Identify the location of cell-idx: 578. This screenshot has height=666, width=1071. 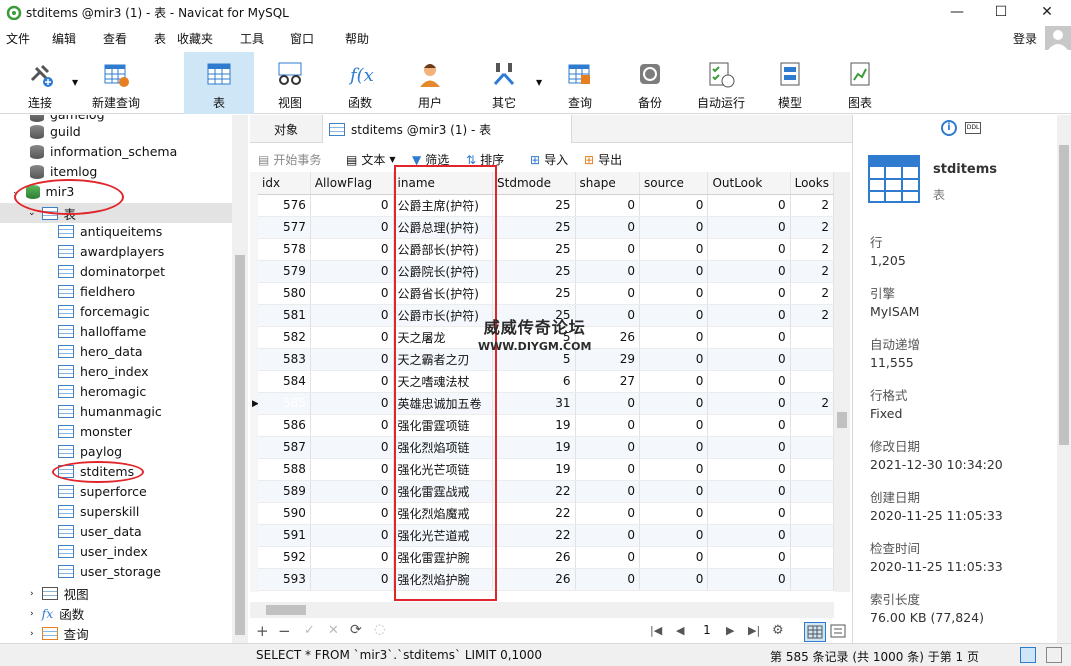
(284, 249).